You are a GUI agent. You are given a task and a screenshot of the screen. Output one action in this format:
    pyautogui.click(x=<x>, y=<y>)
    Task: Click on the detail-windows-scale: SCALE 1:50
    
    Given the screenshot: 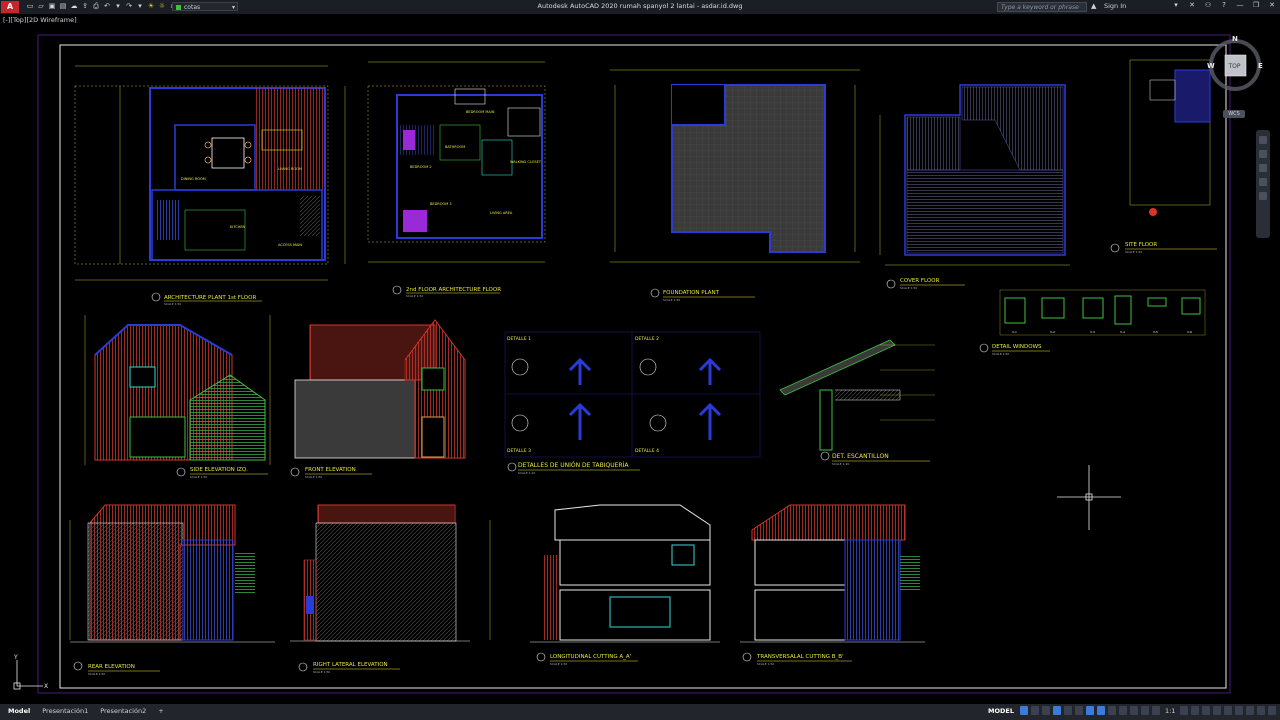 What is the action you would take?
    pyautogui.click(x=1000, y=354)
    